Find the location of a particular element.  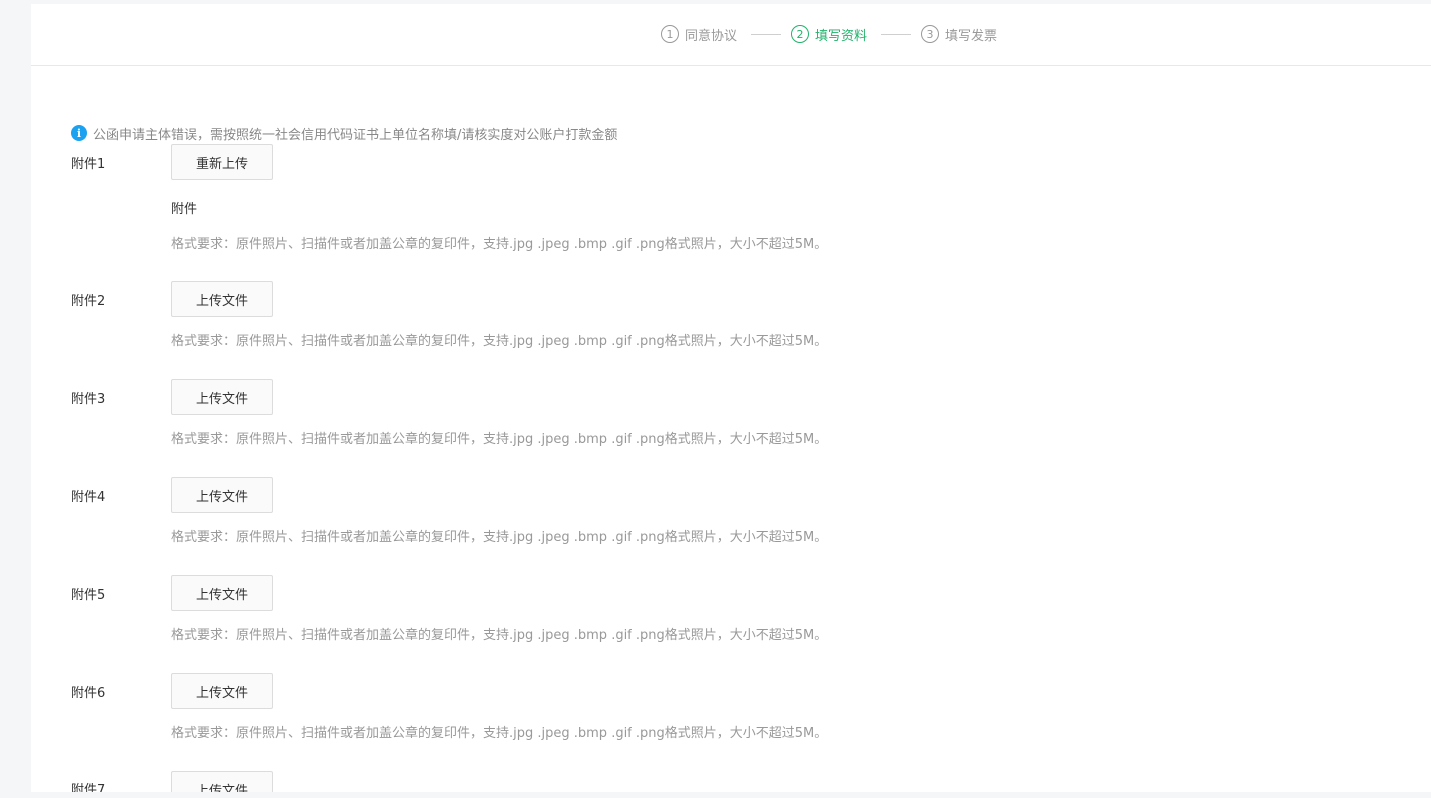

attachment-label: 附件1 is located at coordinates (88, 164).